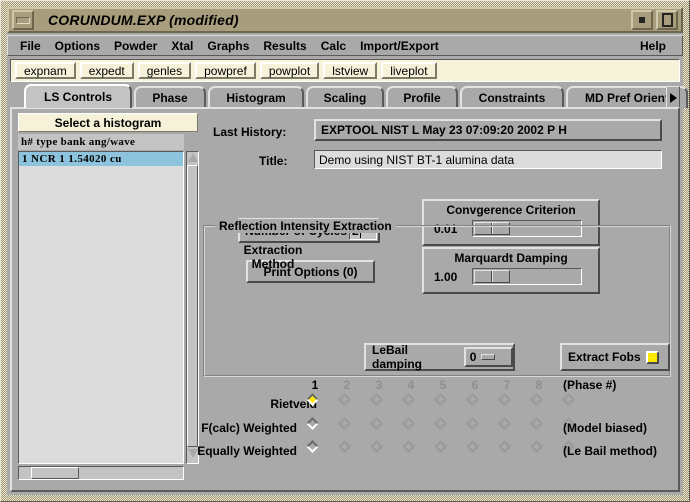  I want to click on extraction-method-label: Extraction Method, so click(273, 257).